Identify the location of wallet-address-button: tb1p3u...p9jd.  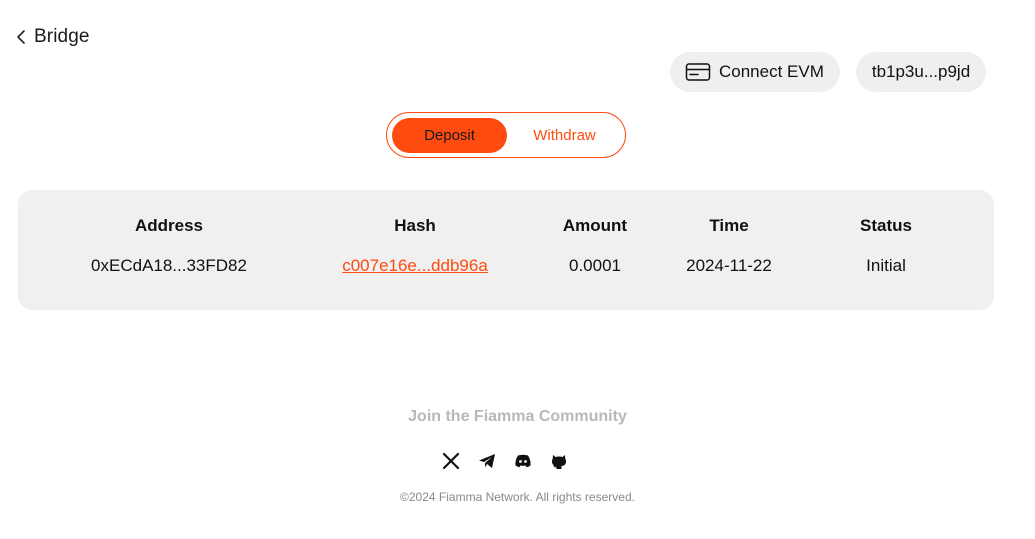
(921, 72).